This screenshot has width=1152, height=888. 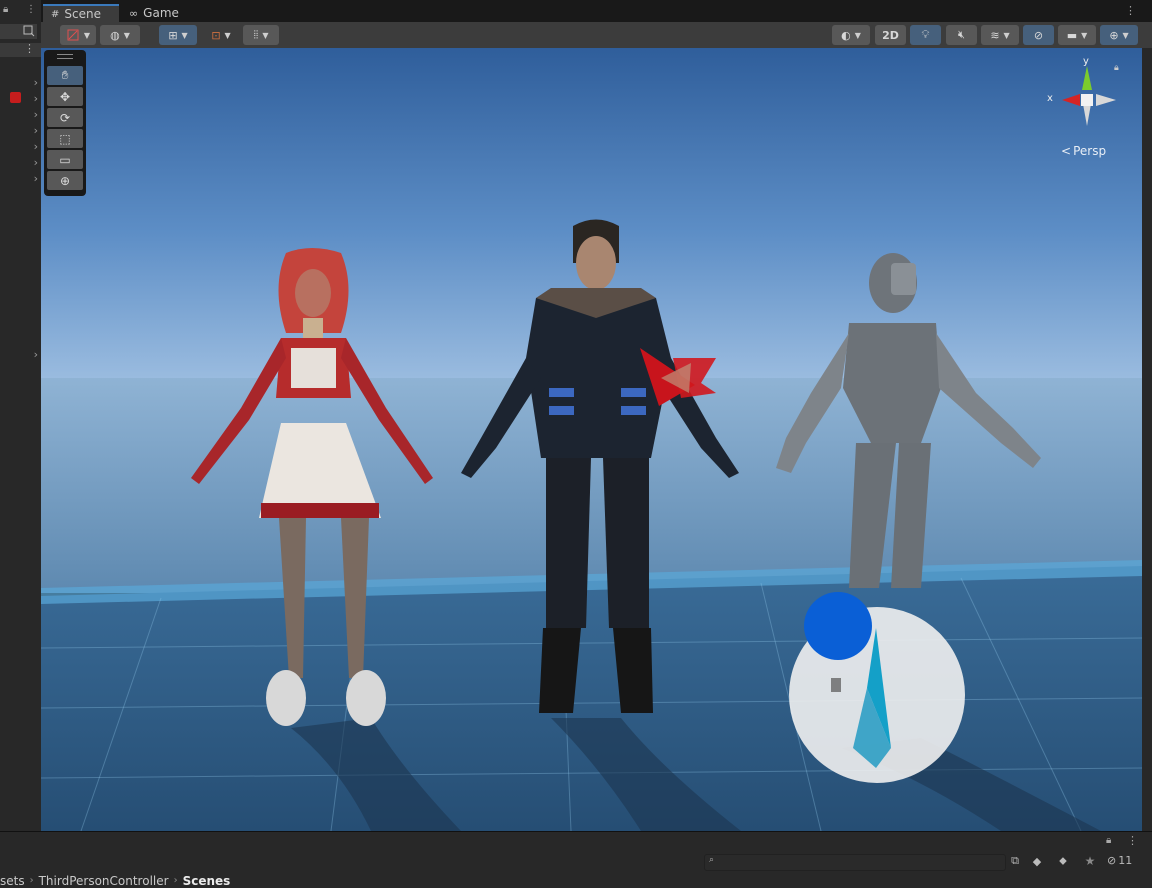 What do you see at coordinates (20, 49) in the screenshot?
I see `scene-header-row: ⋮` at bounding box center [20, 49].